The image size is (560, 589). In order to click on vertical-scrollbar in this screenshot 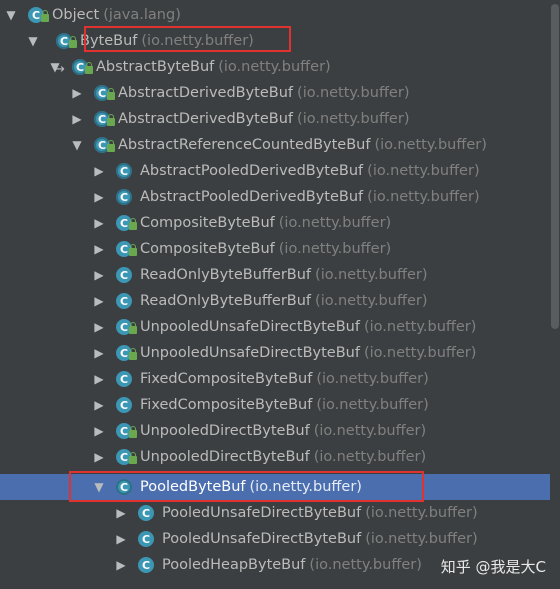, I will do `click(555, 294)`.